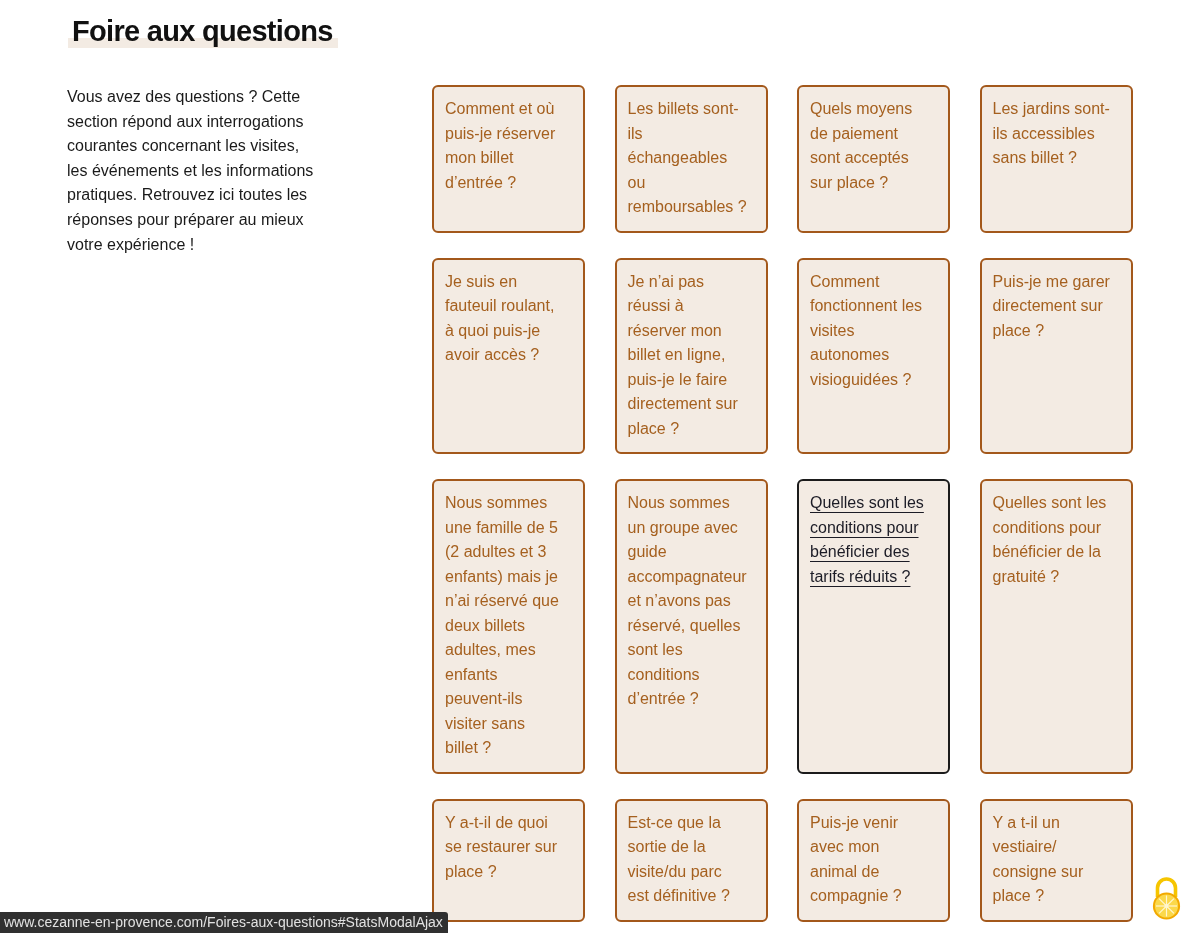 The width and height of the screenshot is (1200, 933). Describe the element at coordinates (873, 860) in the screenshot. I see `question-card: Puis-je venir avec mon animal de compagnie ?` at that location.